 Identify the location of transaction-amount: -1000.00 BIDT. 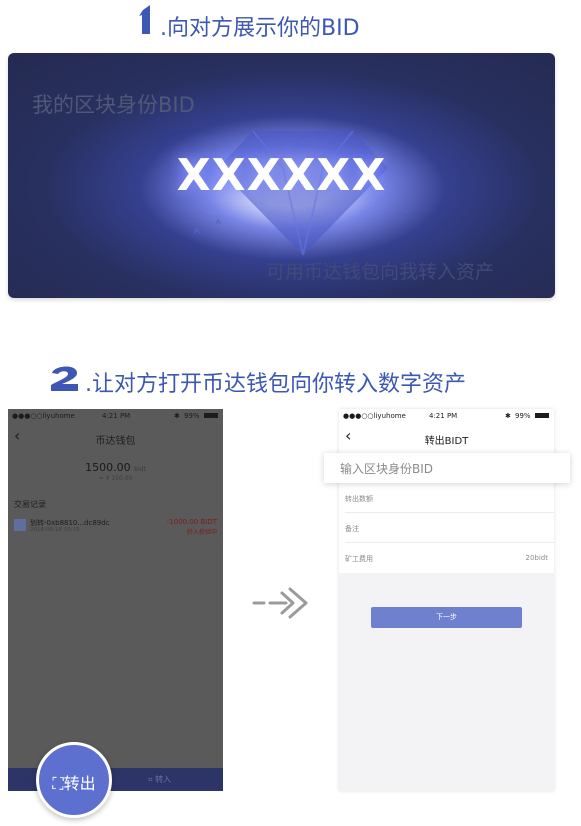
(191, 522).